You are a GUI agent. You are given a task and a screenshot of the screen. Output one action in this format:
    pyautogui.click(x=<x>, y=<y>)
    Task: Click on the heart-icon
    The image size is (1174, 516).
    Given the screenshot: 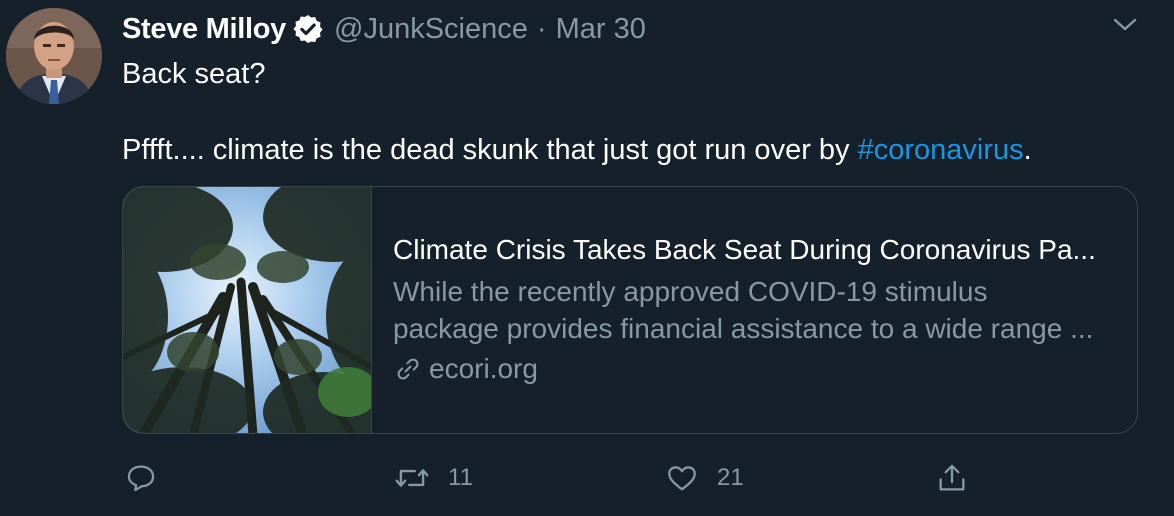 What is the action you would take?
    pyautogui.click(x=682, y=478)
    